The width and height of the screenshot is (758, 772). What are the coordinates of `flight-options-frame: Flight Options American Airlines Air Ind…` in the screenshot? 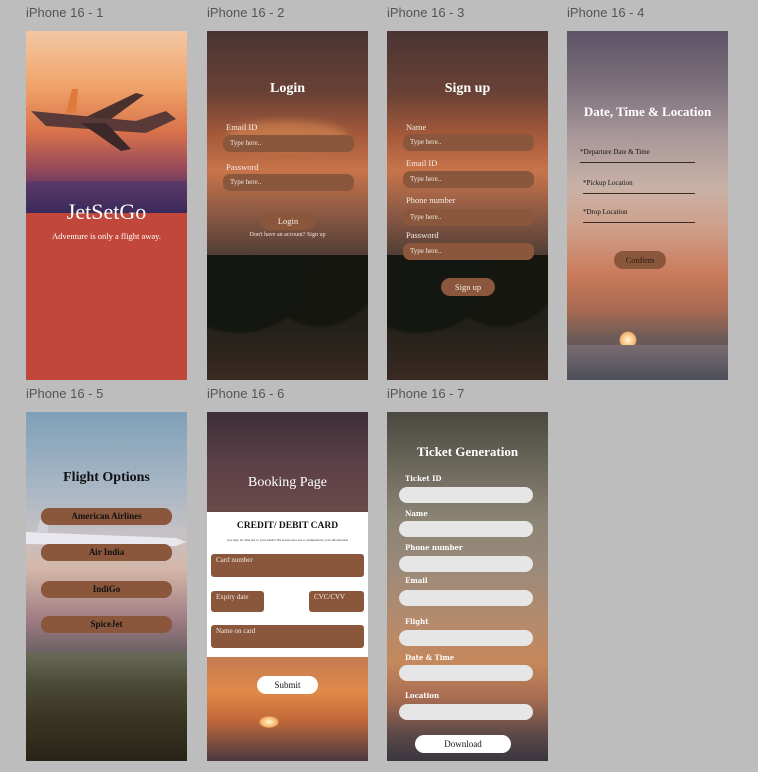 It's located at (106, 586).